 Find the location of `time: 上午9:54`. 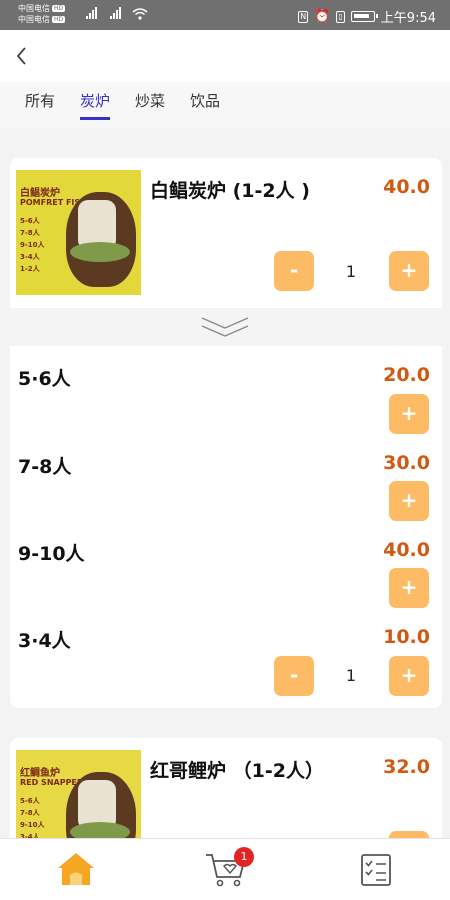

time: 上午9:54 is located at coordinates (408, 18).